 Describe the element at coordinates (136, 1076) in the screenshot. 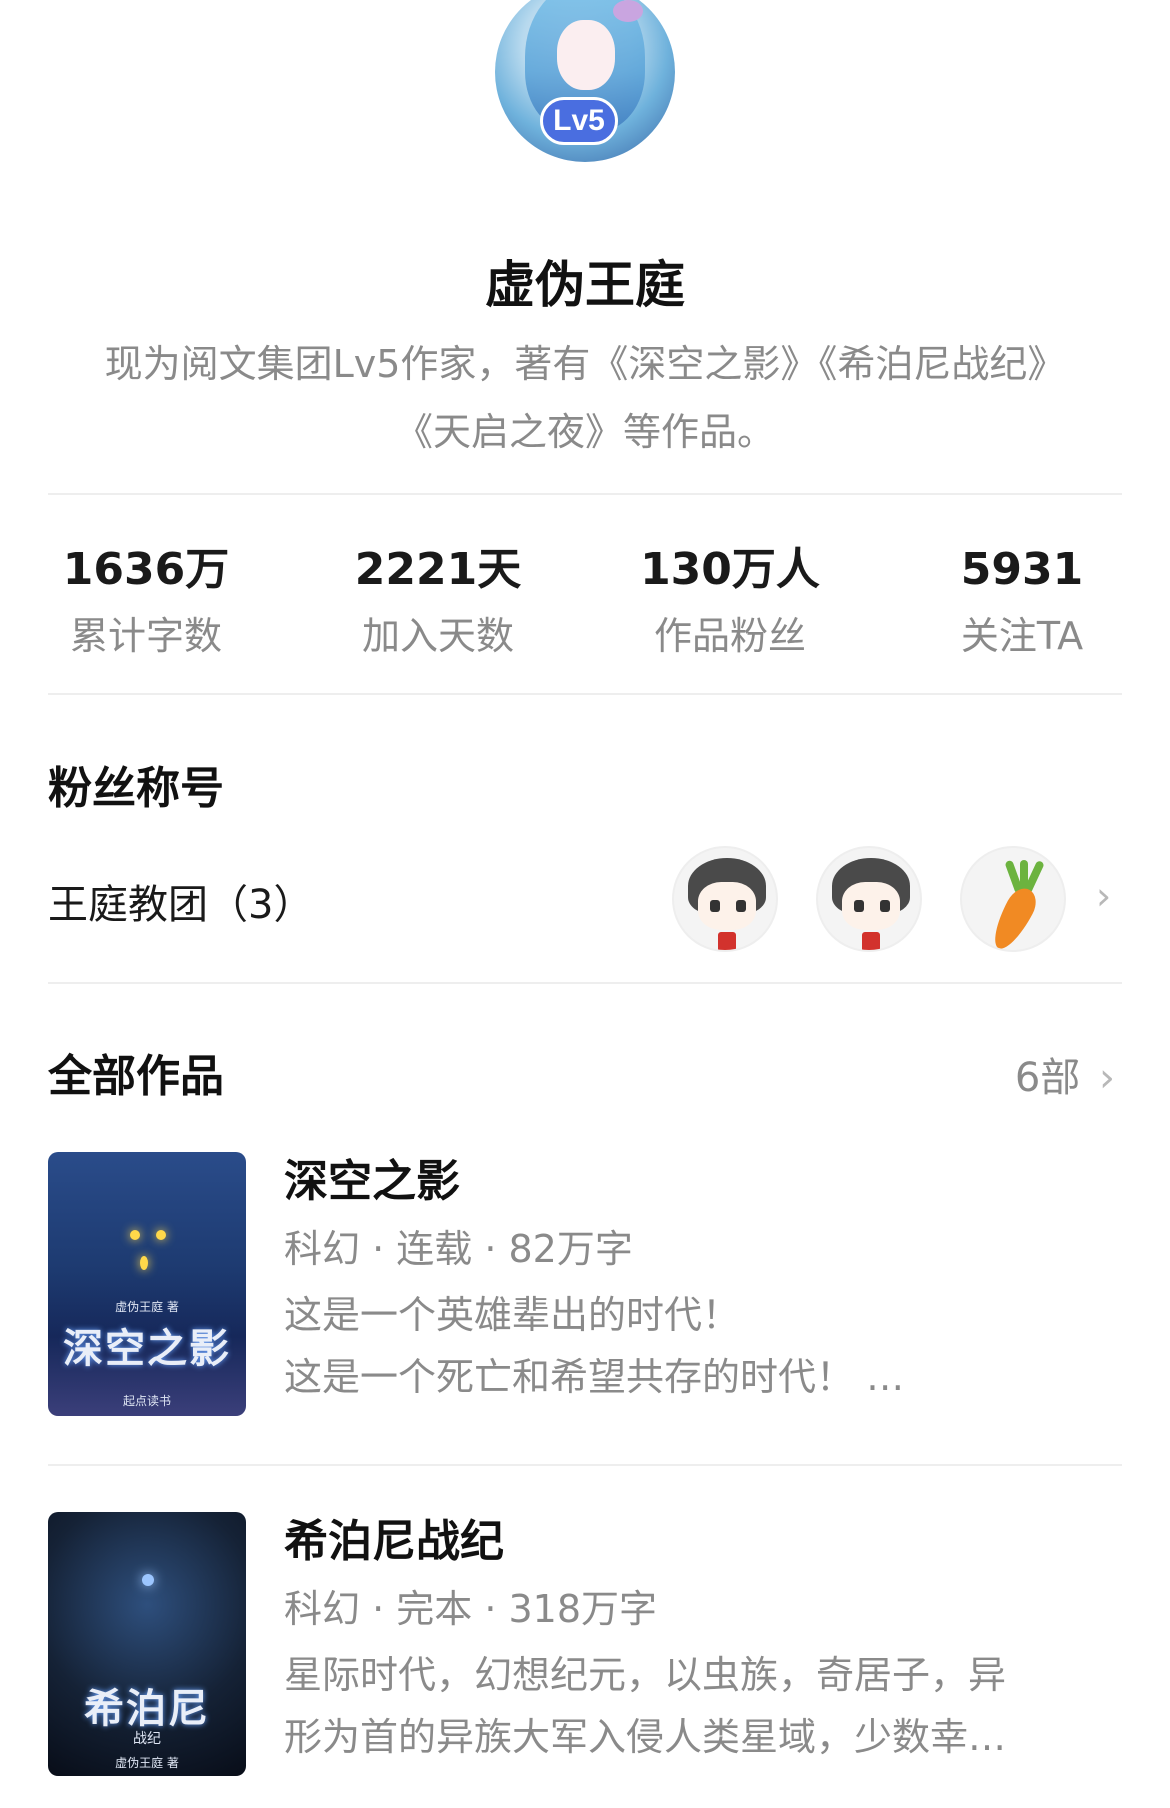

I see `works-heading: 全部作品` at that location.